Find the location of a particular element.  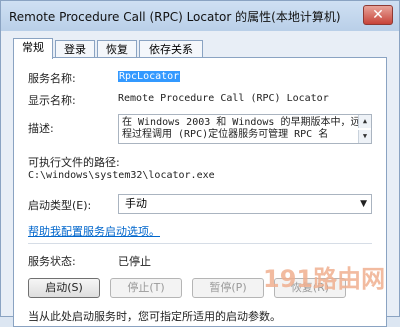

watermark-logo: 191路由网 is located at coordinates (324, 279).